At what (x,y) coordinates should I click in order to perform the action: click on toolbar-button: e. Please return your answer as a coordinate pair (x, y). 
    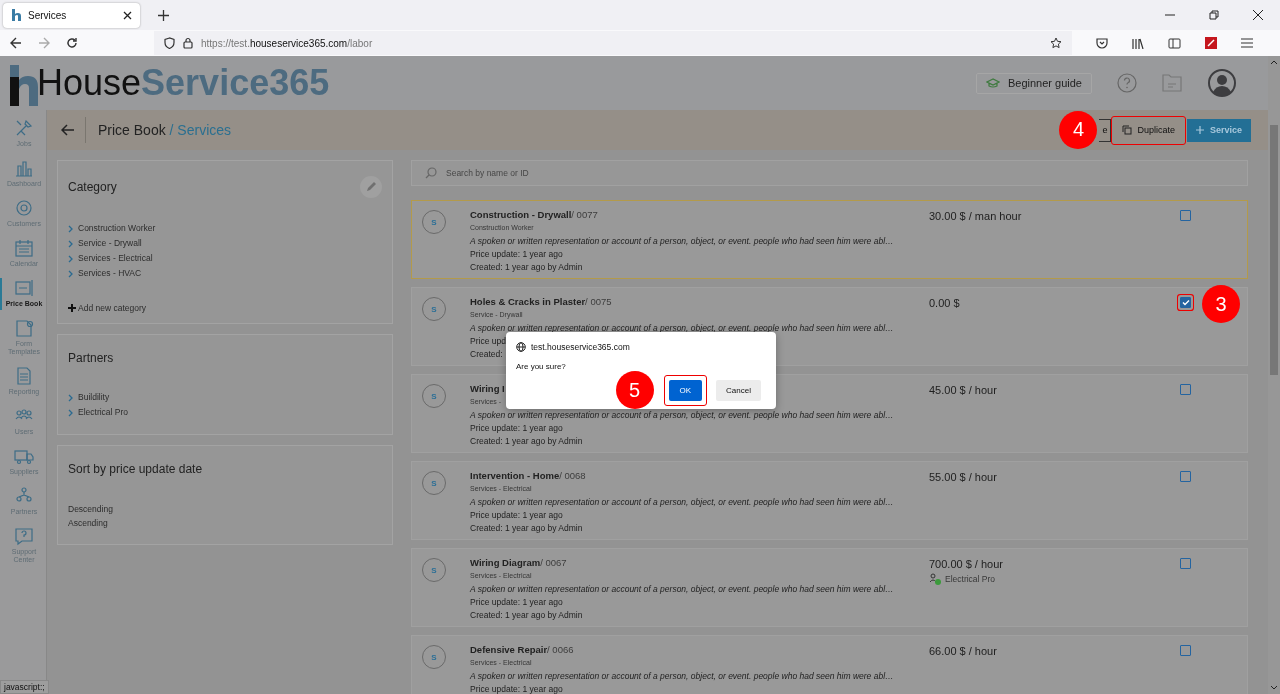
    Looking at the image, I should click on (1105, 130).